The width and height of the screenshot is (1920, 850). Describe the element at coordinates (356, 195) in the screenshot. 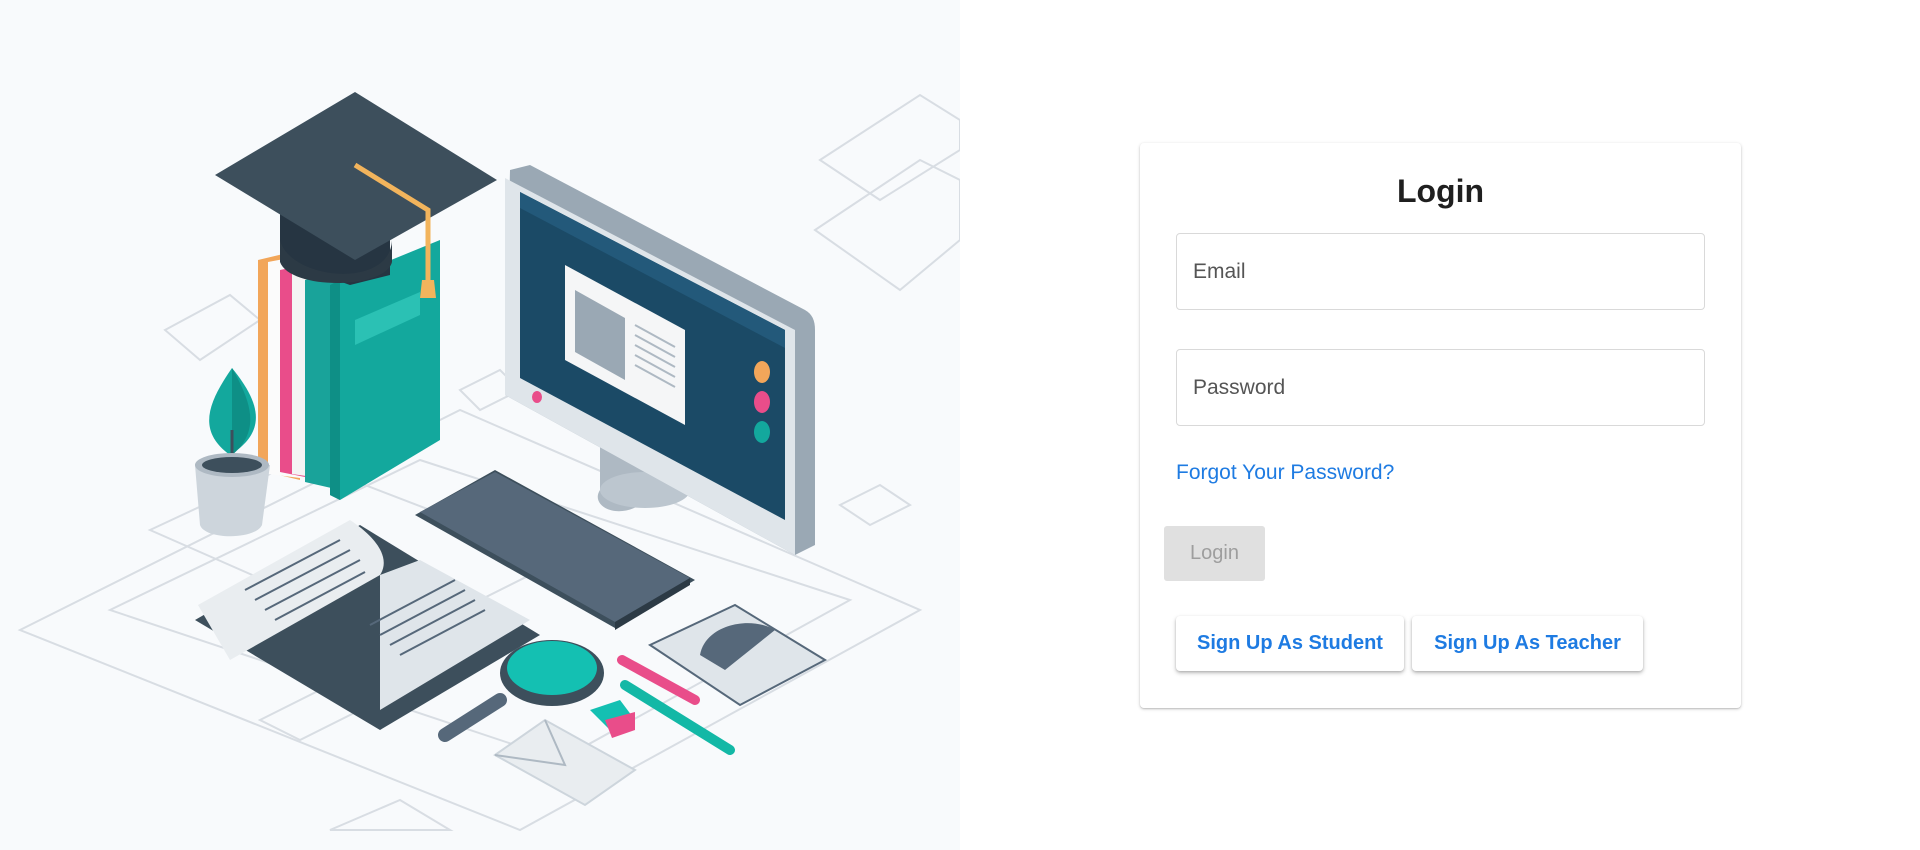

I see `graduation-cap-icon` at that location.